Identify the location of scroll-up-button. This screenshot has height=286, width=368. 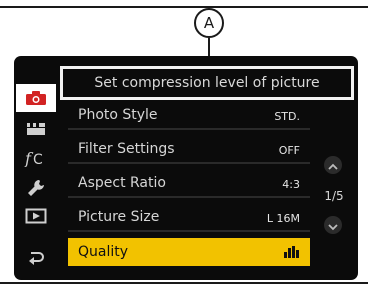
(333, 165).